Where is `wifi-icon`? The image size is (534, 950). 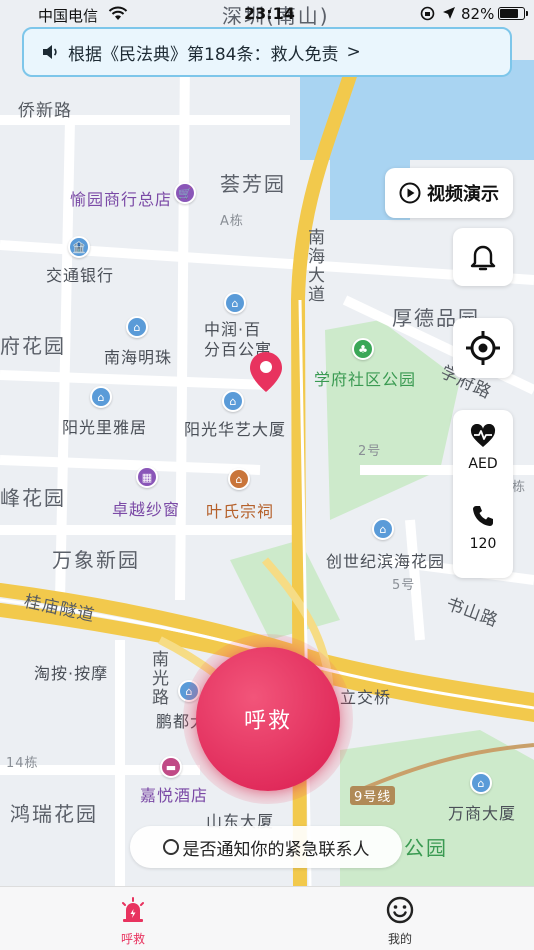 wifi-icon is located at coordinates (118, 13).